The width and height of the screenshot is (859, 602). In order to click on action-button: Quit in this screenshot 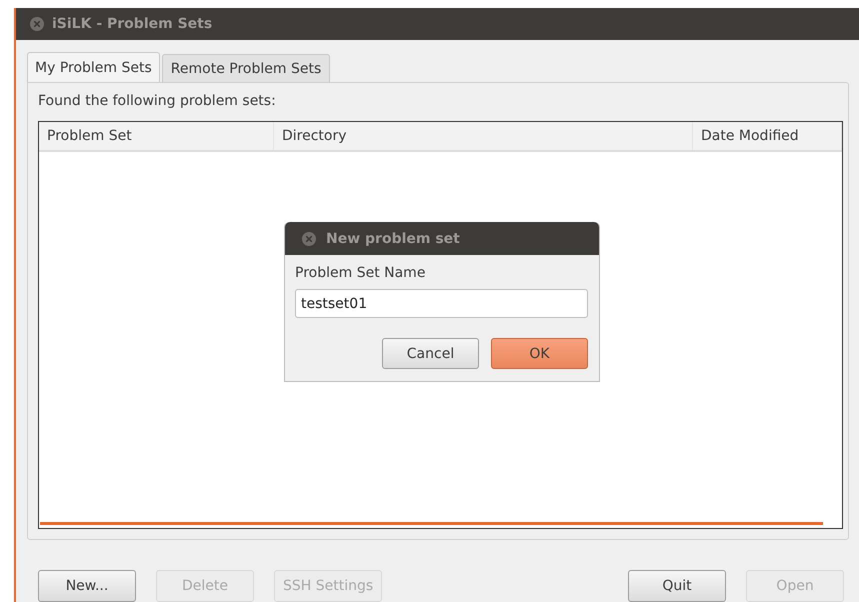, I will do `click(677, 586)`.